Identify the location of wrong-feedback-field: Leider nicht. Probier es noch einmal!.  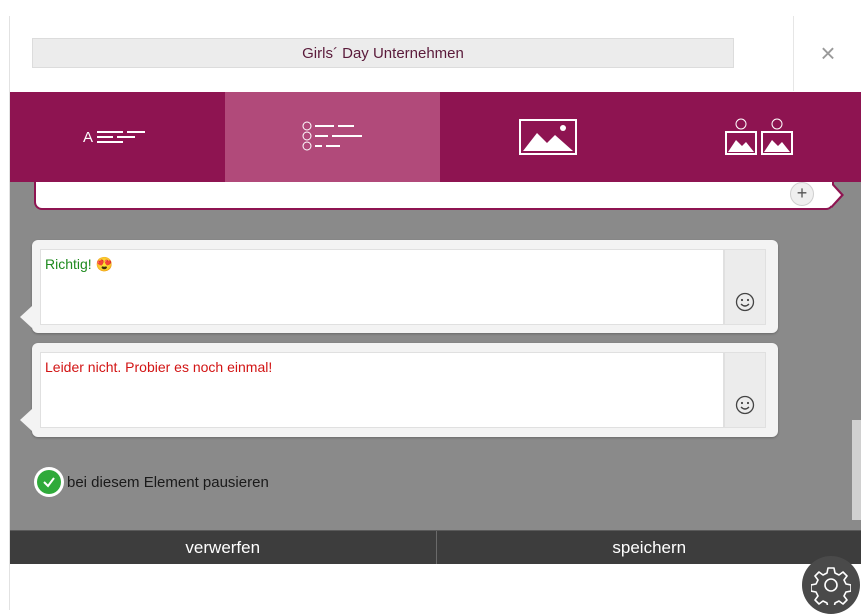
(382, 390).